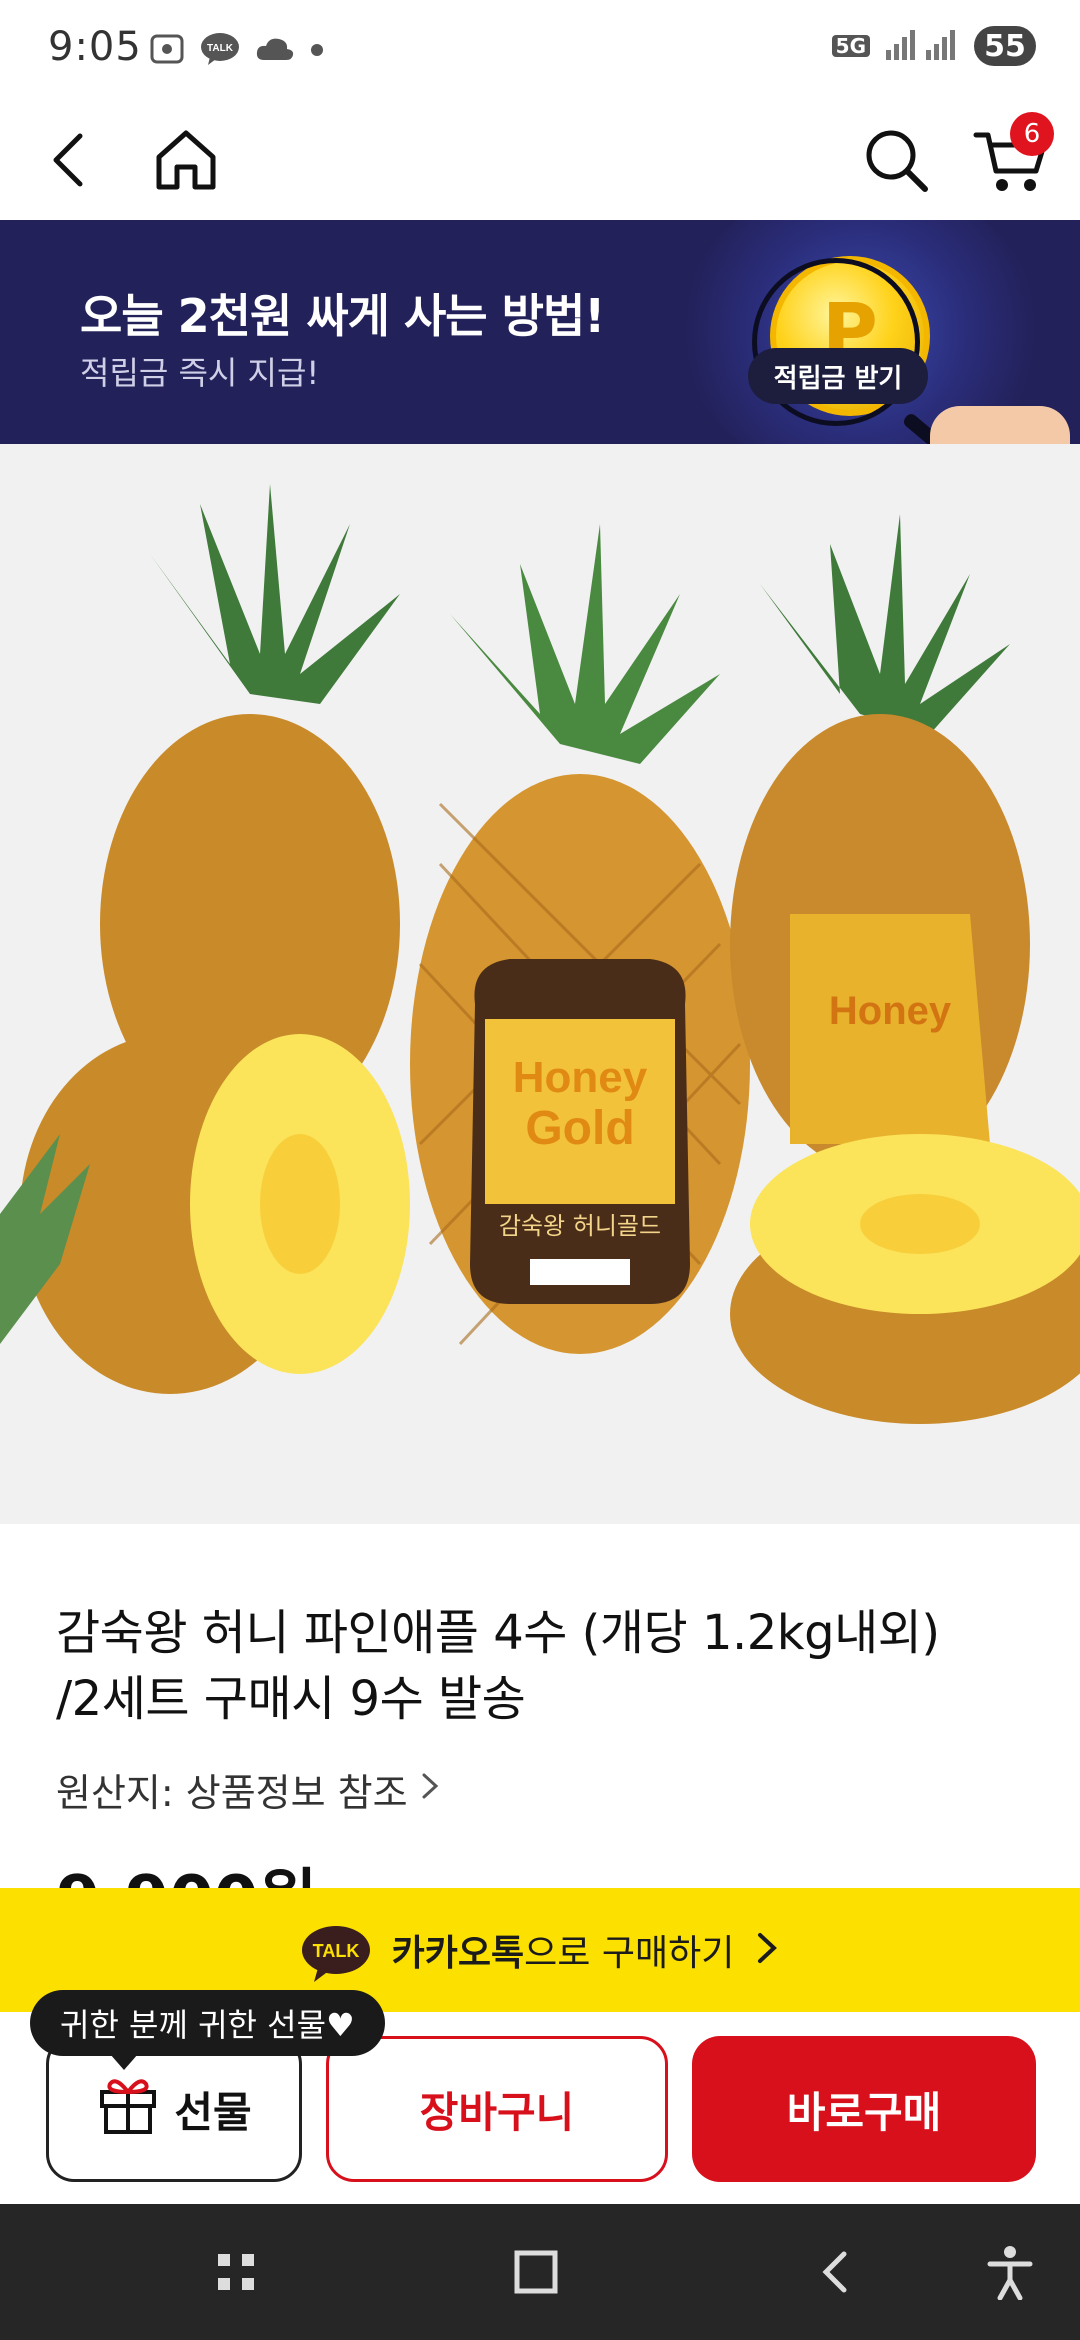 The image size is (1080, 2340). I want to click on origin-link: 원산지: 상품정보 참조, so click(249, 1789).